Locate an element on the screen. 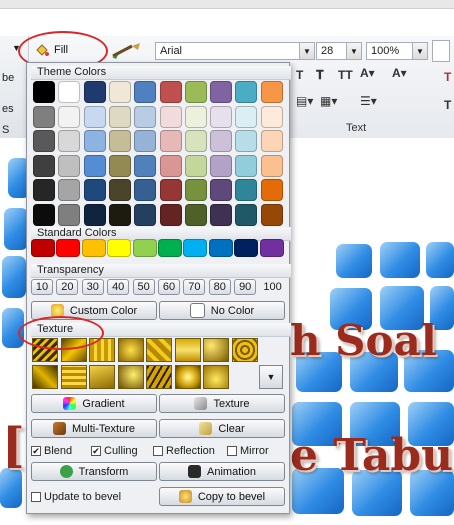  transparency-button: 10 is located at coordinates (42, 287).